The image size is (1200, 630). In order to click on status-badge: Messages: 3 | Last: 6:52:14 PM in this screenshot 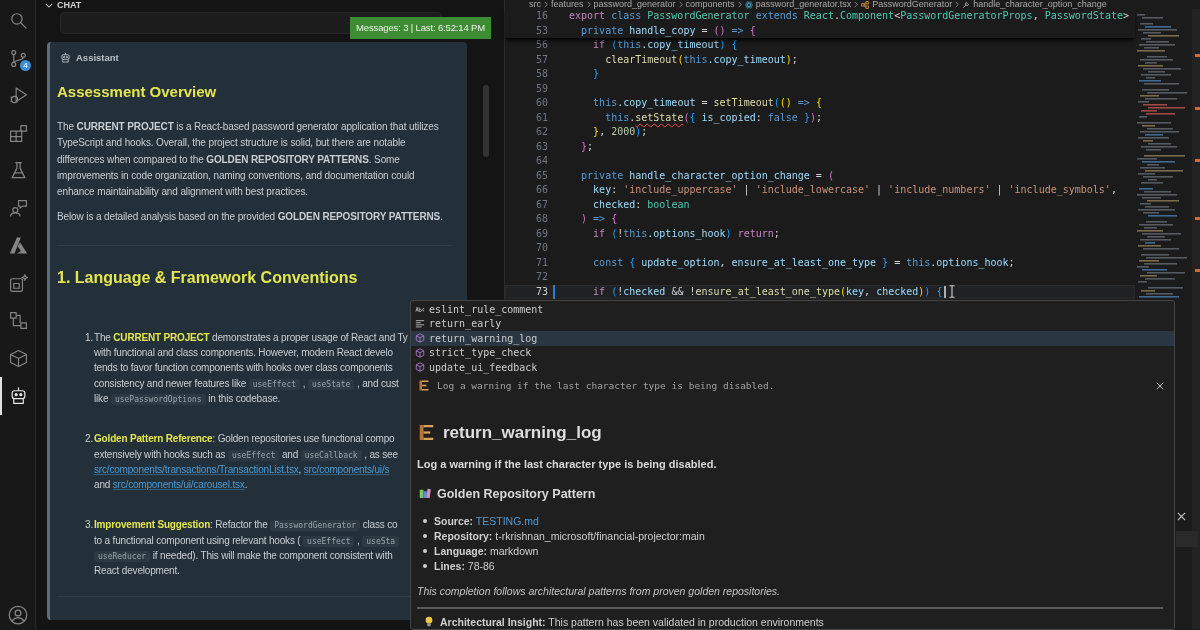, I will do `click(420, 28)`.